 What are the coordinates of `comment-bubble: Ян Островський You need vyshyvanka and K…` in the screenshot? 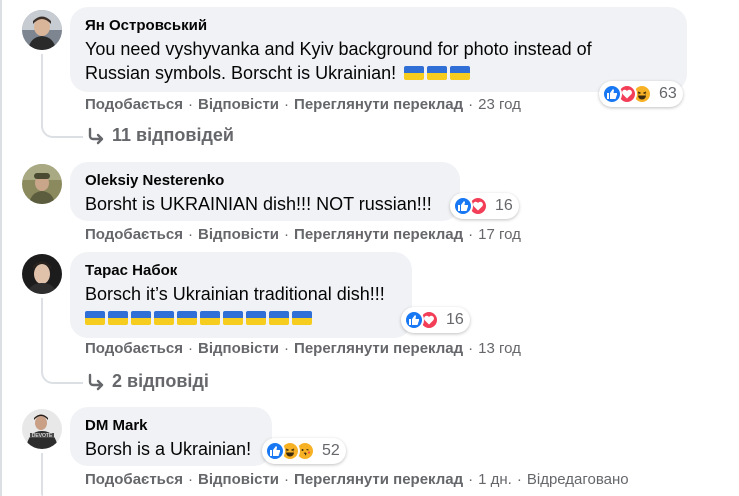 It's located at (378, 49).